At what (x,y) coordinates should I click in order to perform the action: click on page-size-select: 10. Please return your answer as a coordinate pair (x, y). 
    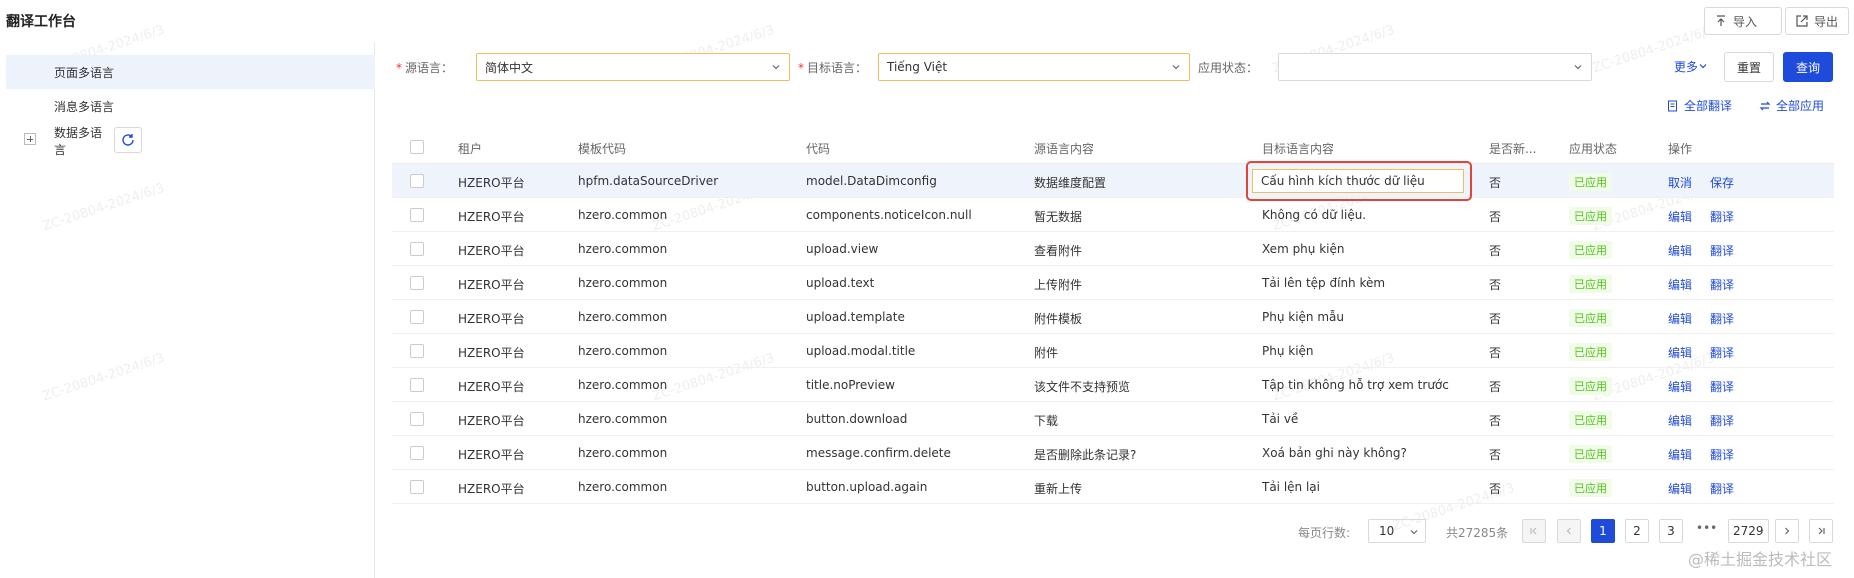
    Looking at the image, I should click on (1397, 531).